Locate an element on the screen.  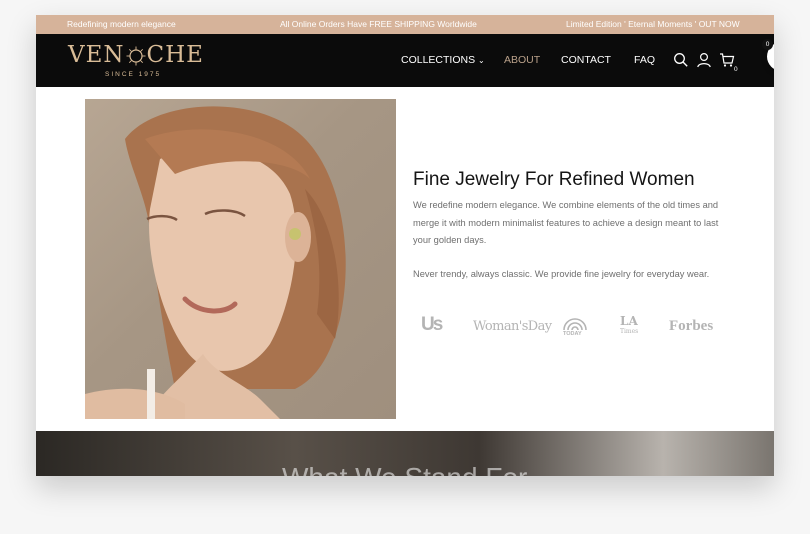
logo-sunburst-icon is located at coordinates (136, 55).